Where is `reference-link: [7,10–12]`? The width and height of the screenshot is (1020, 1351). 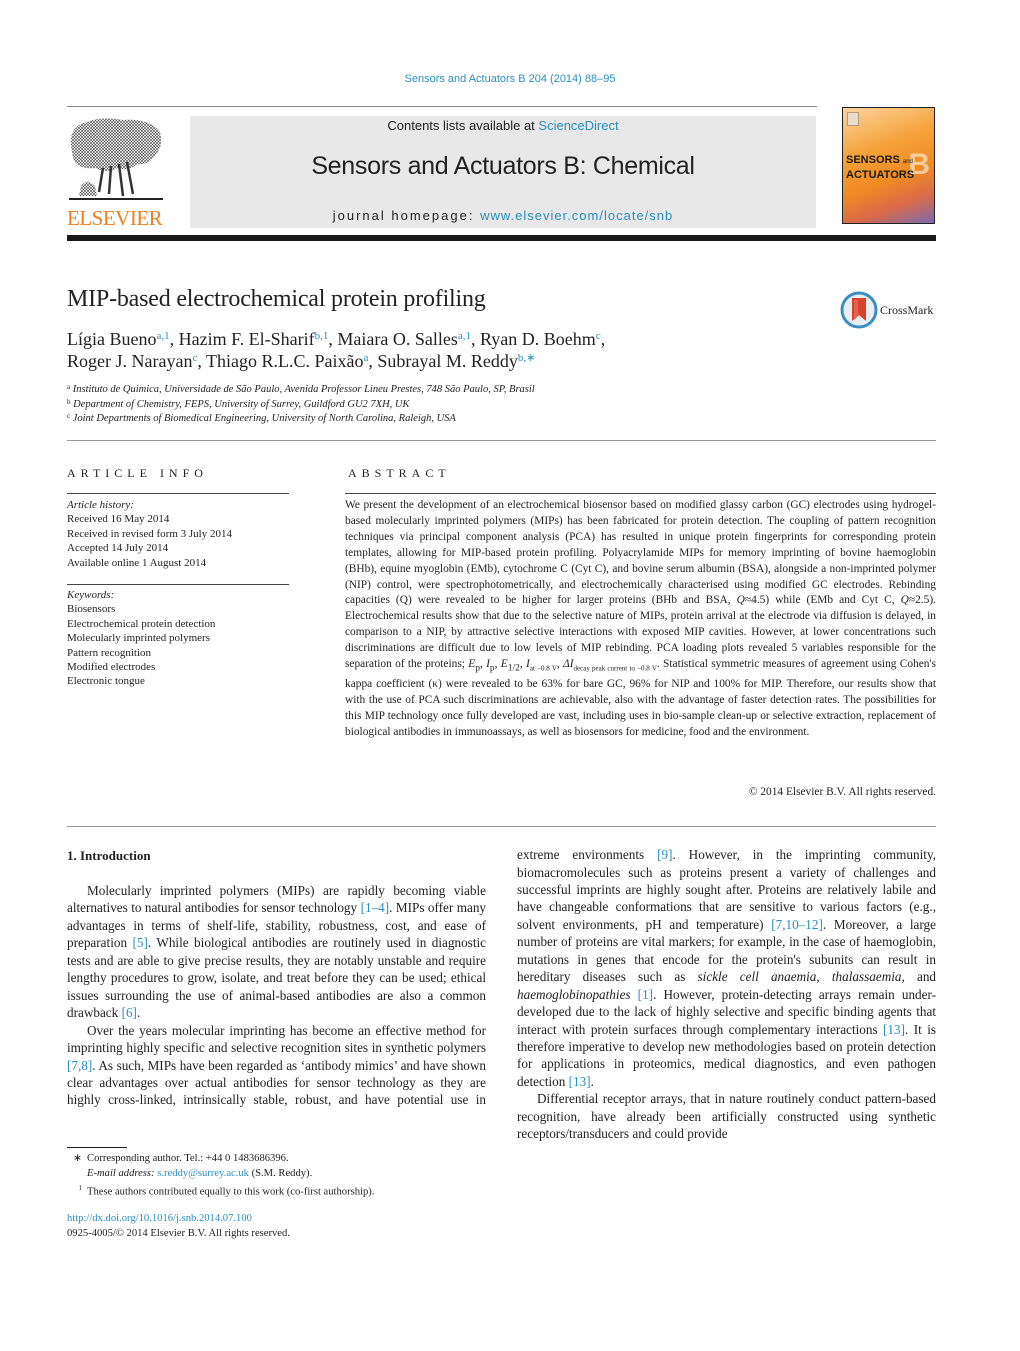
reference-link: [7,10–12] is located at coordinates (797, 924).